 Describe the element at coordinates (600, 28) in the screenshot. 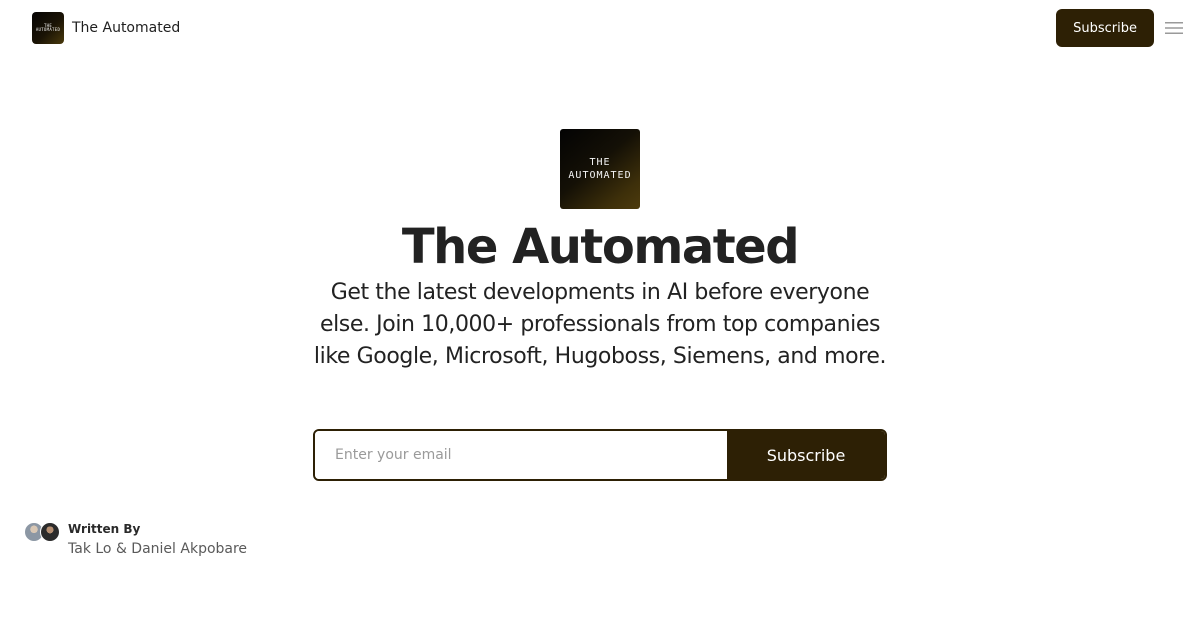

I see `top-nav: THE AUTOMATED The Automated Subscribe` at that location.